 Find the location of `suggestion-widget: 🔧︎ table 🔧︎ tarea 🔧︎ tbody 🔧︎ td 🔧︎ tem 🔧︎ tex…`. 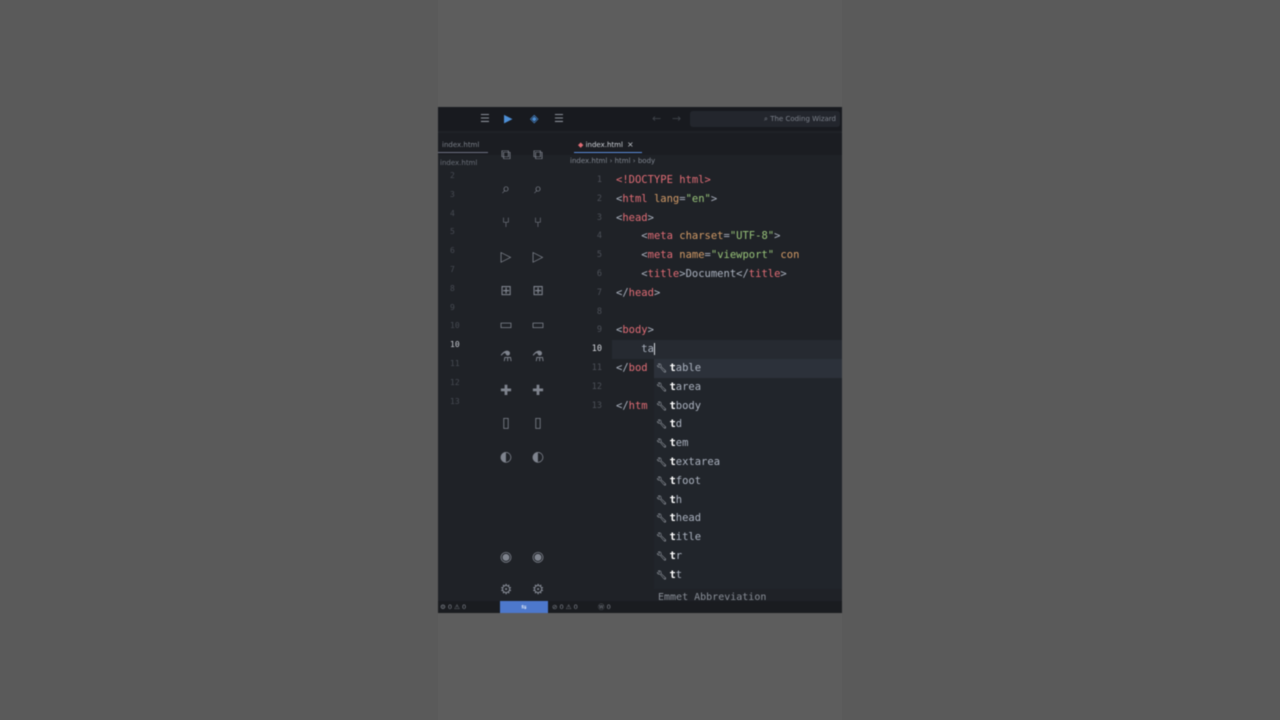

suggestion-widget: 🔧︎ table 🔧︎ tarea 🔧︎ tbody 🔧︎ td 🔧︎ tem 🔧︎ tex… is located at coordinates (748, 474).